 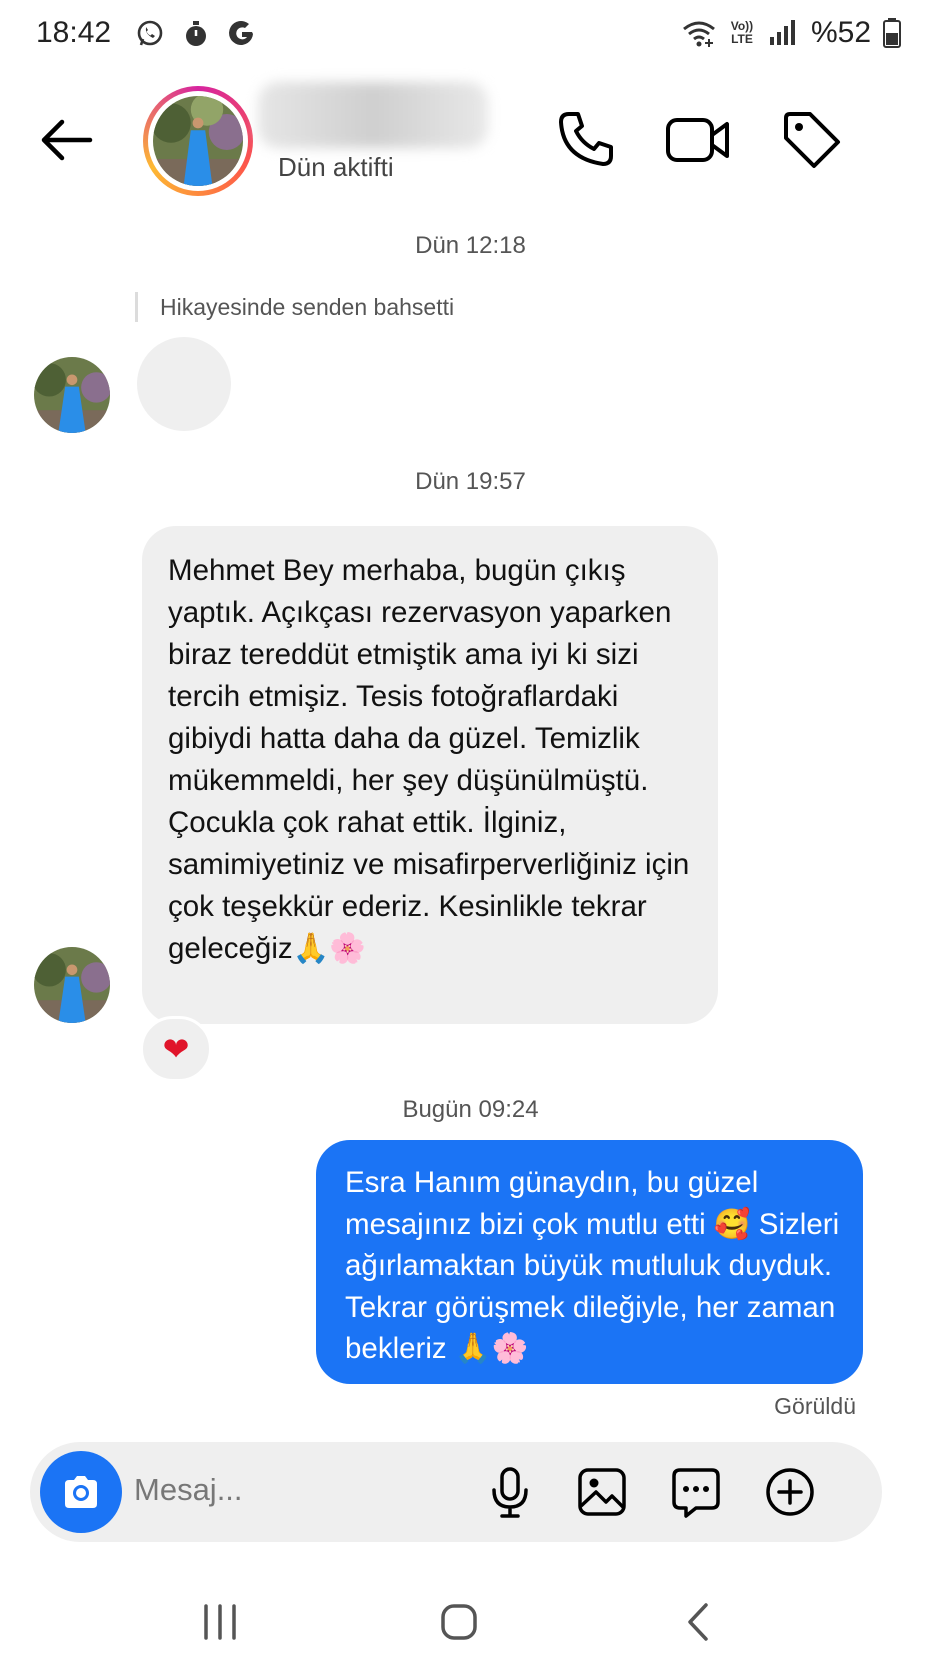 I want to click on plus-icon, so click(x=790, y=1492).